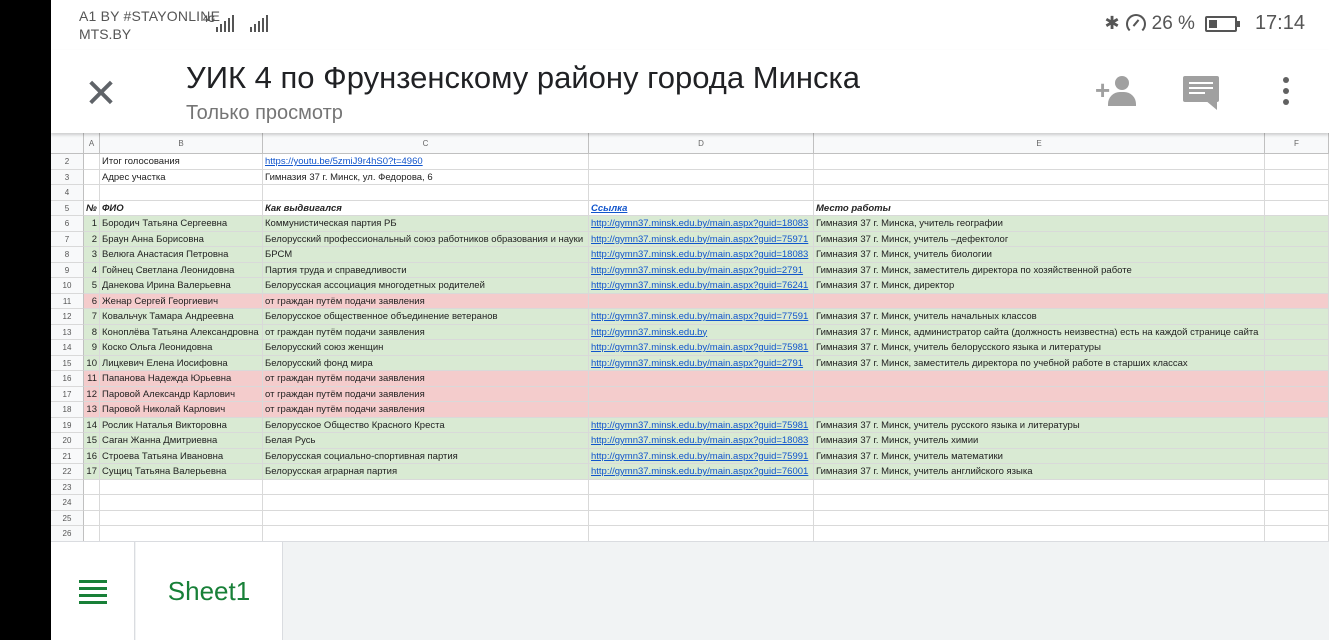 This screenshot has width=1329, height=640. Describe the element at coordinates (67, 143) in the screenshot. I see `corner-cell` at that location.